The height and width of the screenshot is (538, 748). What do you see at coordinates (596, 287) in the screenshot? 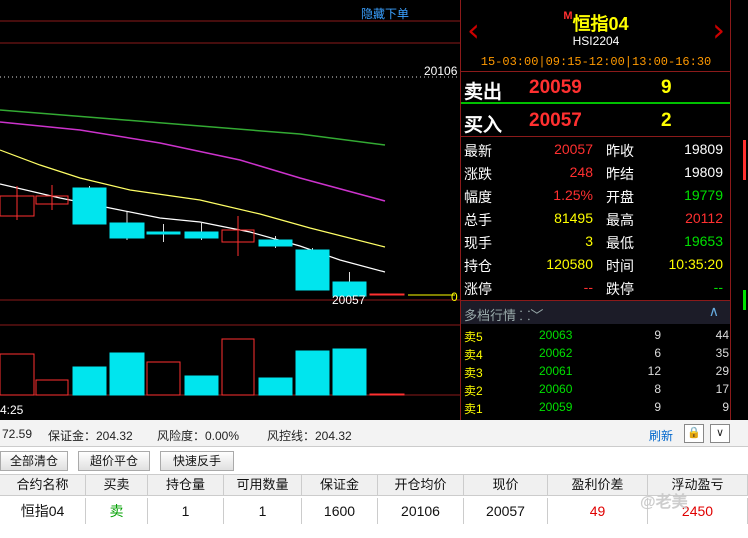
I see `quote-row: 涨停 -- 跌停 --` at bounding box center [596, 287].